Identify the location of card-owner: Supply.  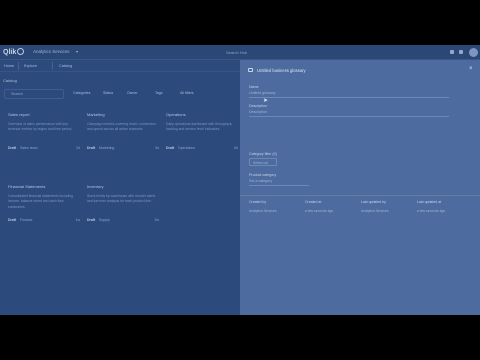
(104, 220).